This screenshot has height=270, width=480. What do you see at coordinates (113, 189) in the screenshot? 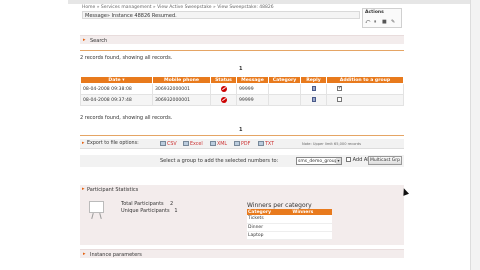
I see `participant-stats-title: Participant Statistics` at bounding box center [113, 189].